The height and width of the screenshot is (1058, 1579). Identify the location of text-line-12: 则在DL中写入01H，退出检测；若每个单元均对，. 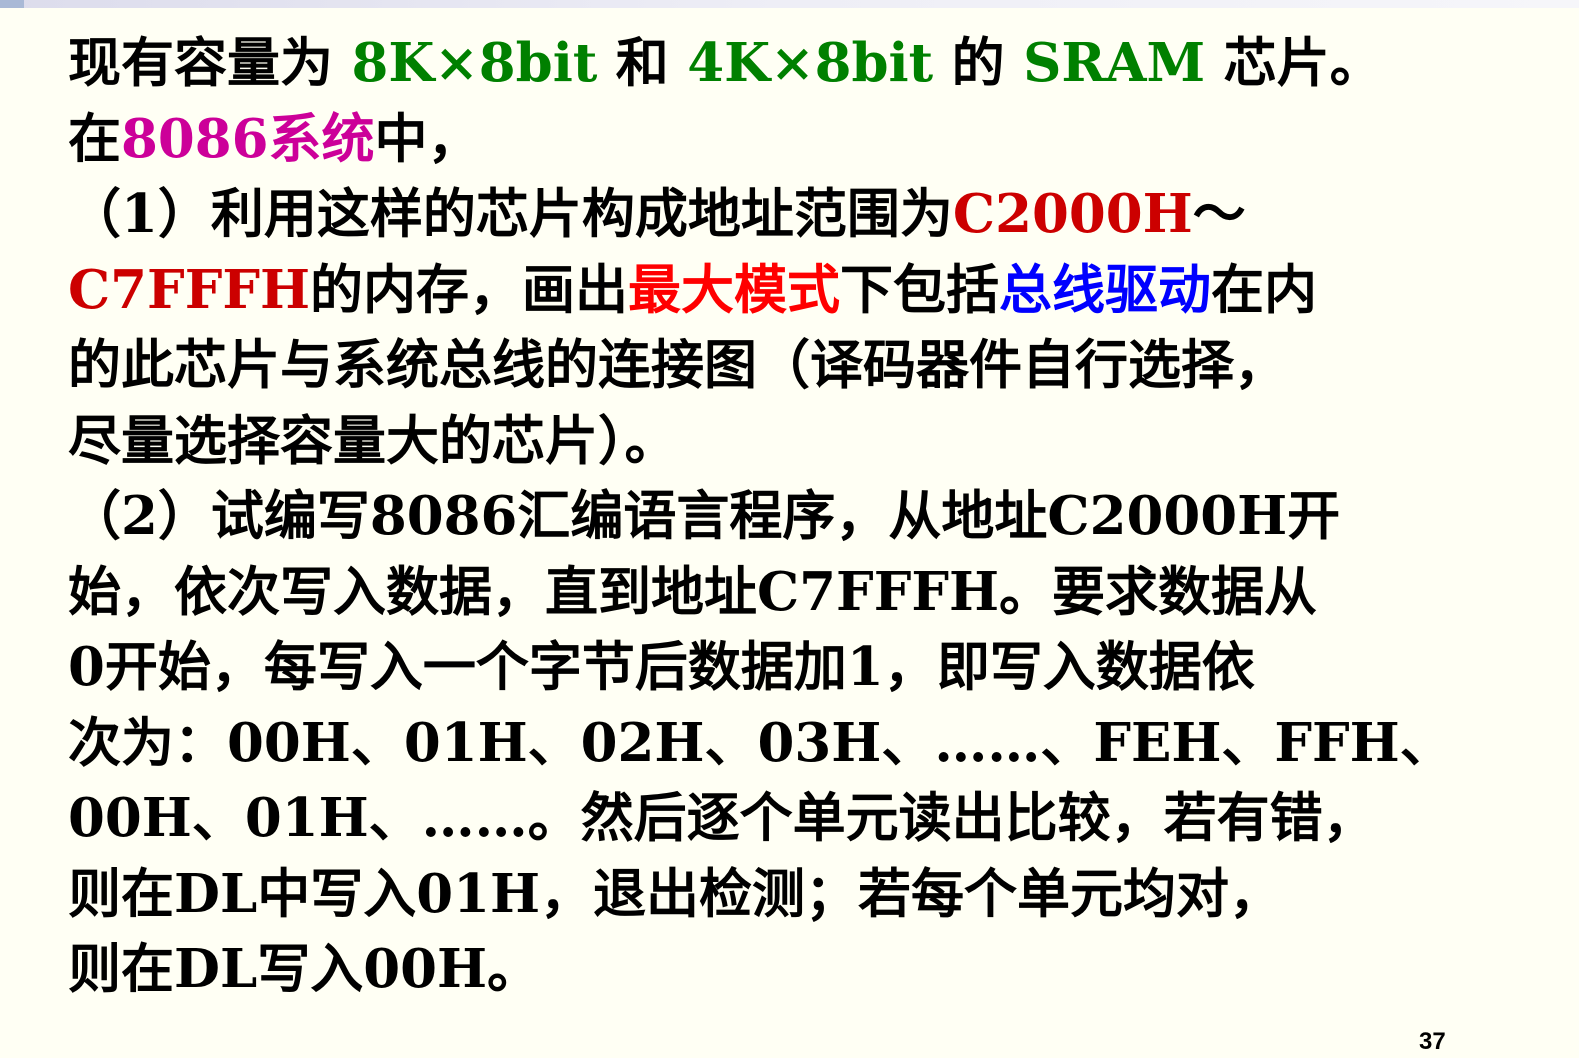
(803, 895).